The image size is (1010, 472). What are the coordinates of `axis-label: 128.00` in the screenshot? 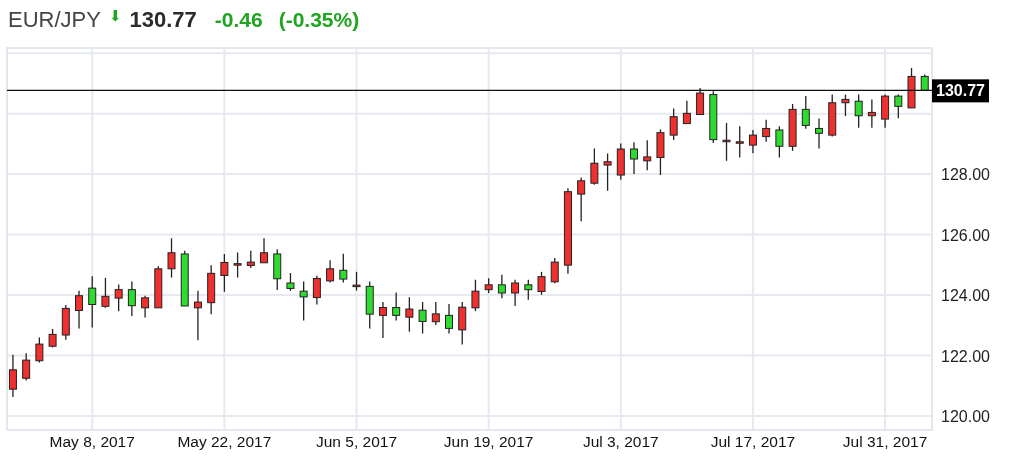 It's located at (965, 175).